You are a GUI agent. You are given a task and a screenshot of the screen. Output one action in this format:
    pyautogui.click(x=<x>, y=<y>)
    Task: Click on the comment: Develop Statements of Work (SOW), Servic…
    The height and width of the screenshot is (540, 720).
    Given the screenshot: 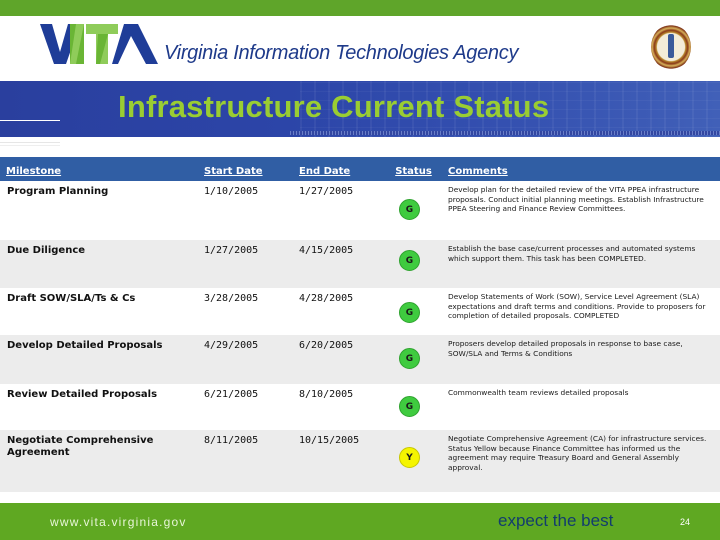 What is the action you would take?
    pyautogui.click(x=577, y=306)
    